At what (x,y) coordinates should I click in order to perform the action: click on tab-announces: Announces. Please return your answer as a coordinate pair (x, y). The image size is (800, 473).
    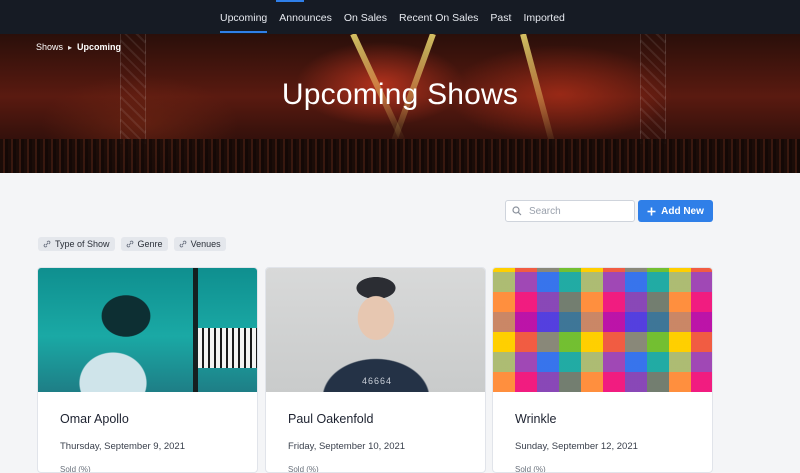
    Looking at the image, I should click on (305, 17).